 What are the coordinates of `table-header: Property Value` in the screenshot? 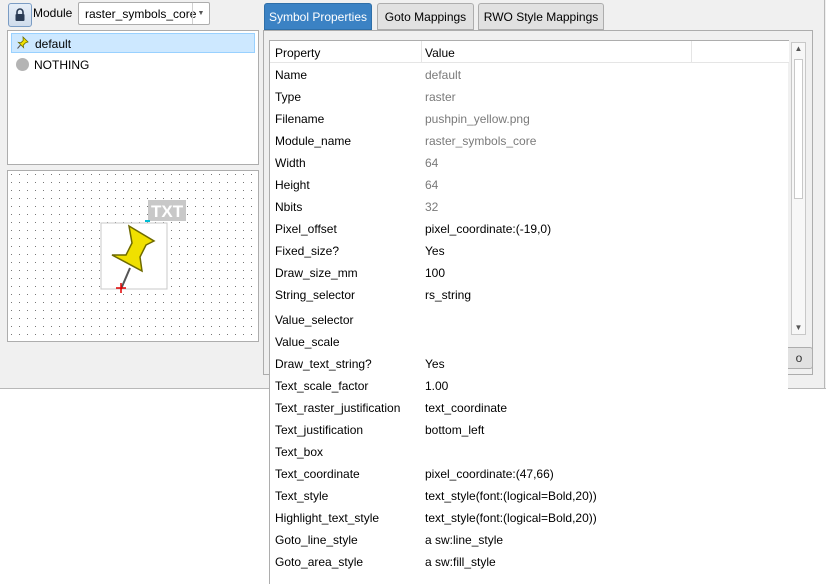 It's located at (529, 51).